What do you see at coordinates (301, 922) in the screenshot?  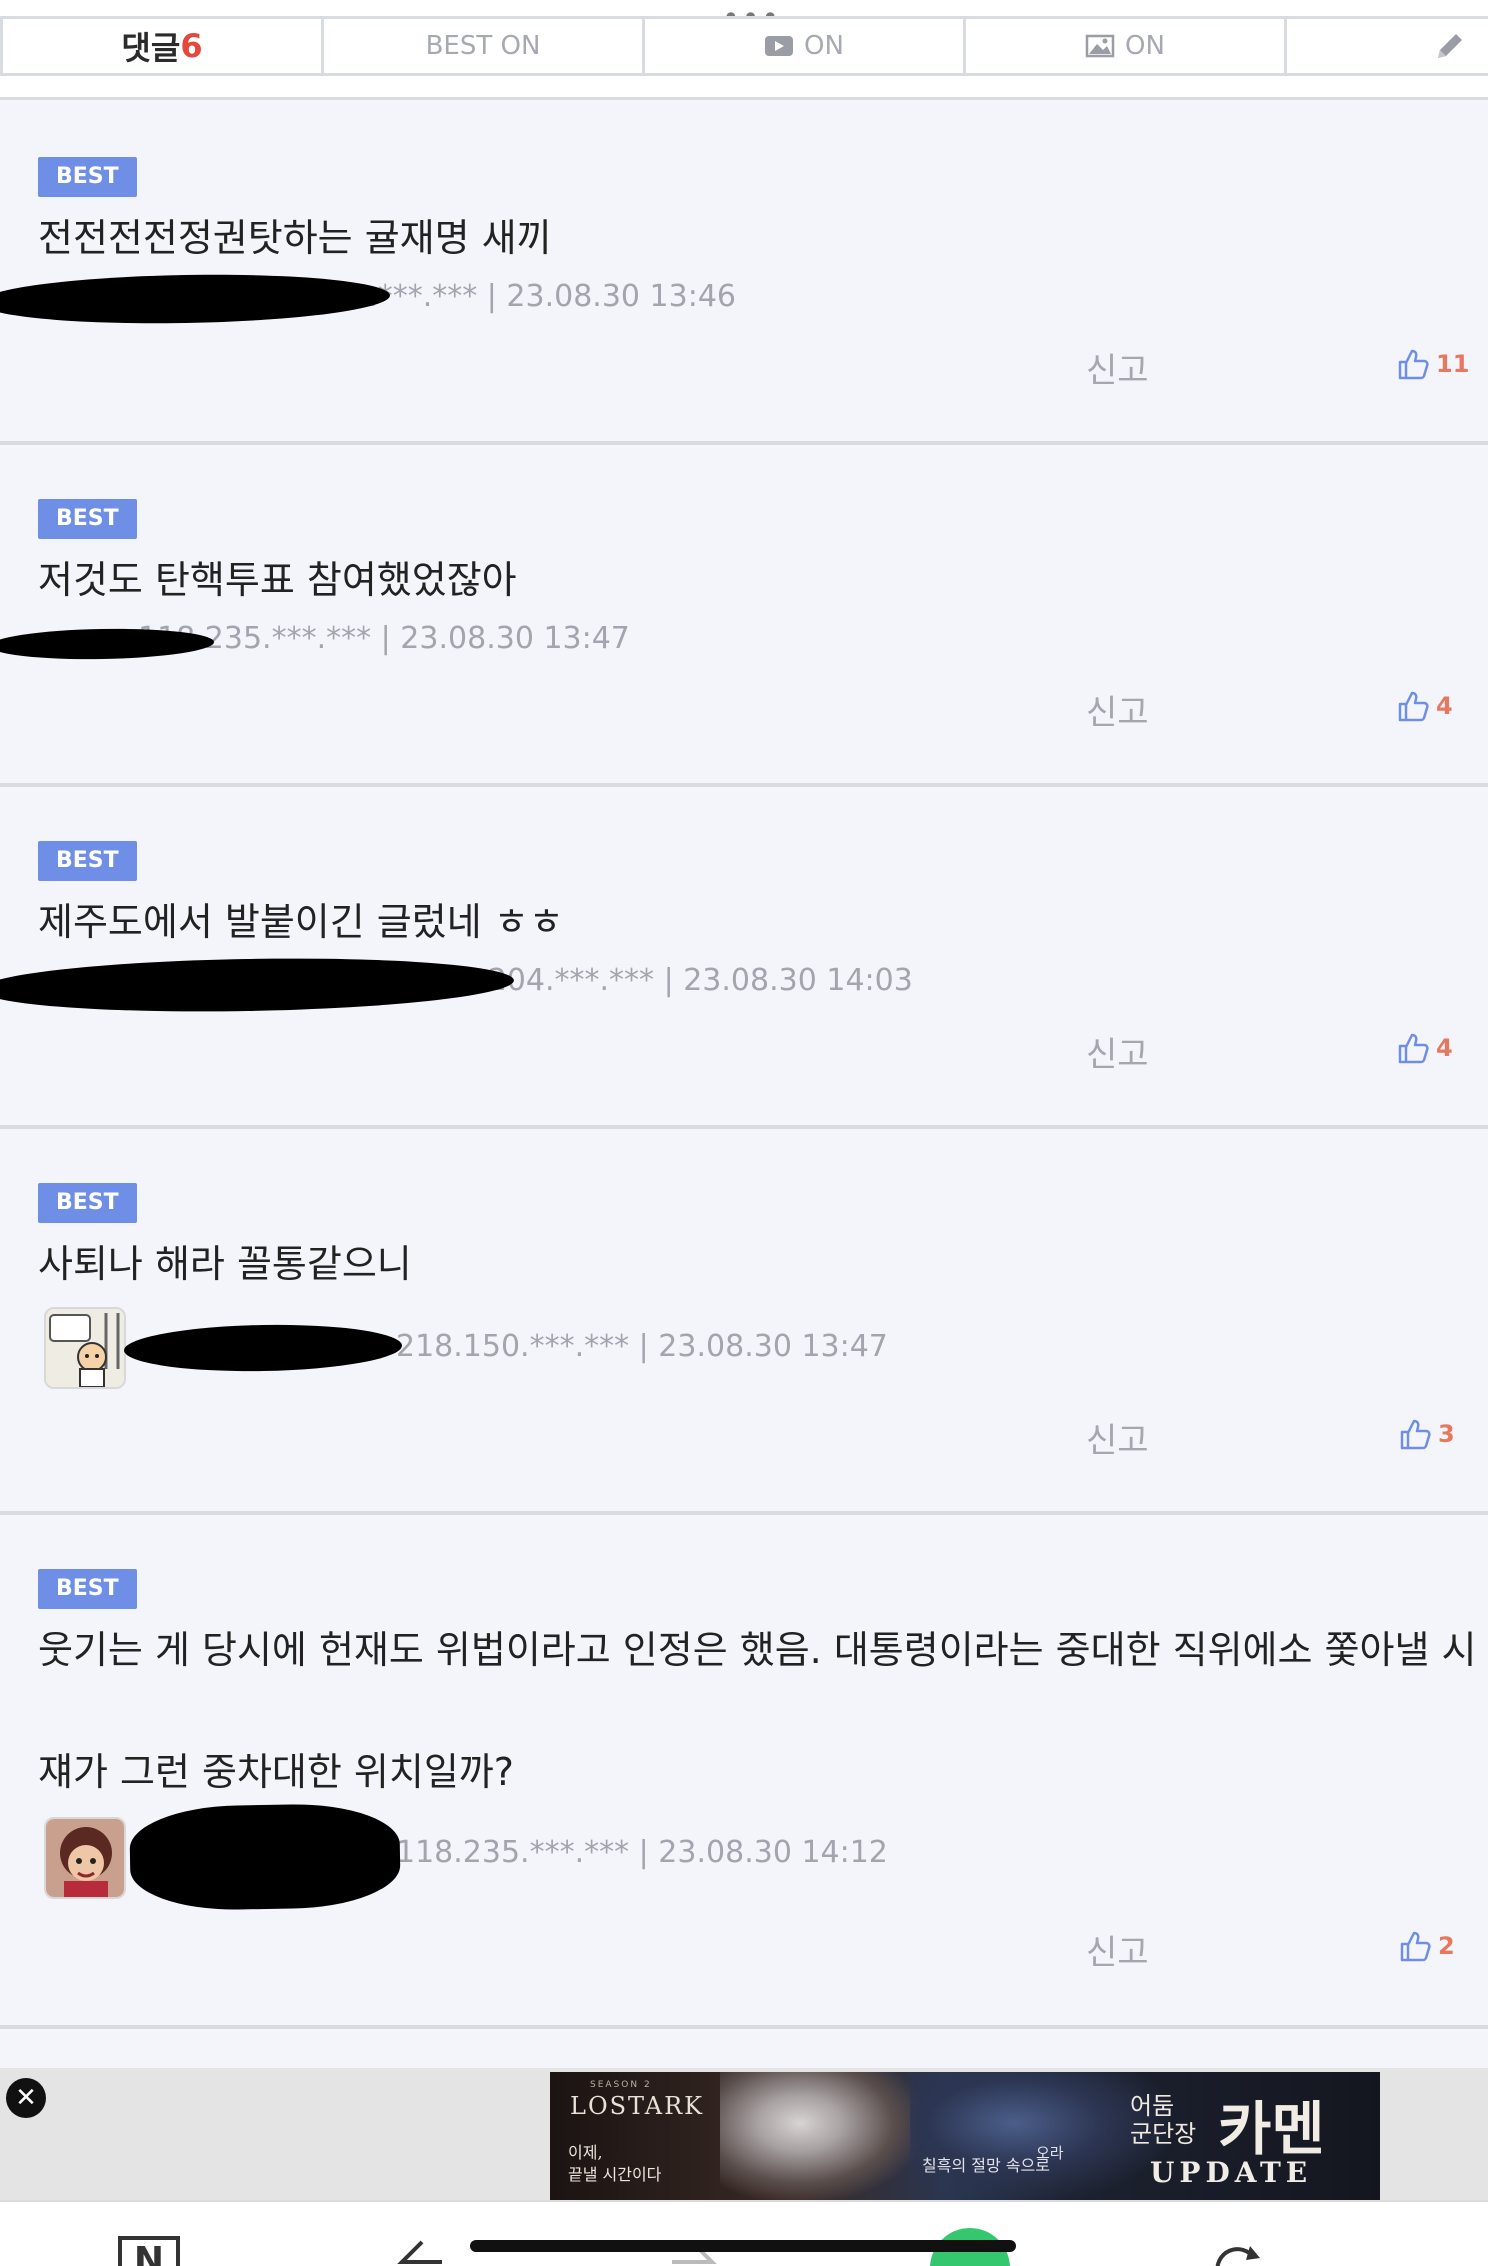 I see `comment-body: 제주도에서 발붙이긴 글렀네 ㅎㅎ` at bounding box center [301, 922].